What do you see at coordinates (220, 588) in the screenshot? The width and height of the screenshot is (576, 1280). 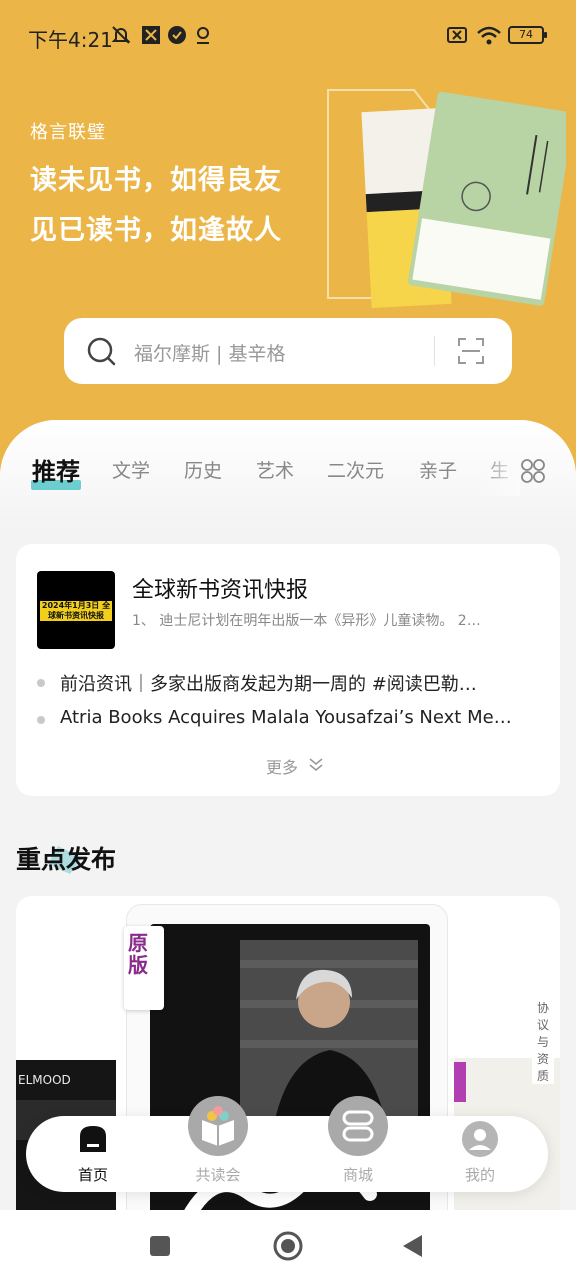 I see `news-title: 全球新书资讯快报` at bounding box center [220, 588].